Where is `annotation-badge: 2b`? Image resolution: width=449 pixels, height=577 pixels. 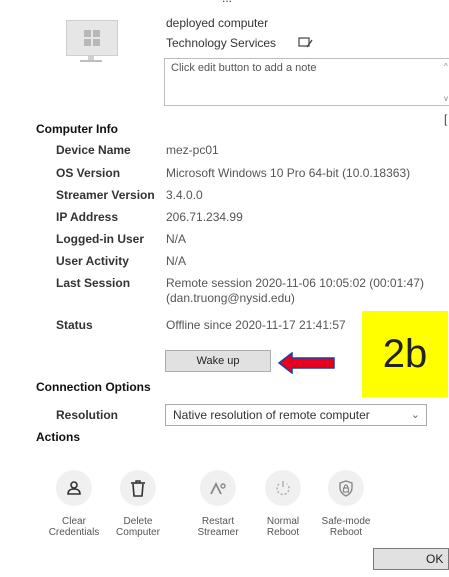 annotation-badge: 2b is located at coordinates (405, 354).